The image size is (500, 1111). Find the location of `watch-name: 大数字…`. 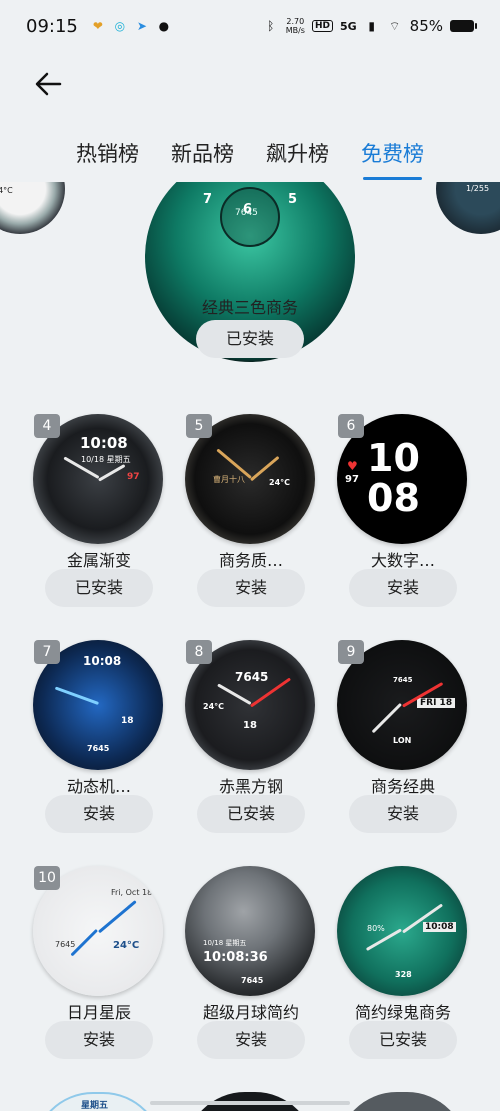

watch-name: 大数字… is located at coordinates (402, 560).